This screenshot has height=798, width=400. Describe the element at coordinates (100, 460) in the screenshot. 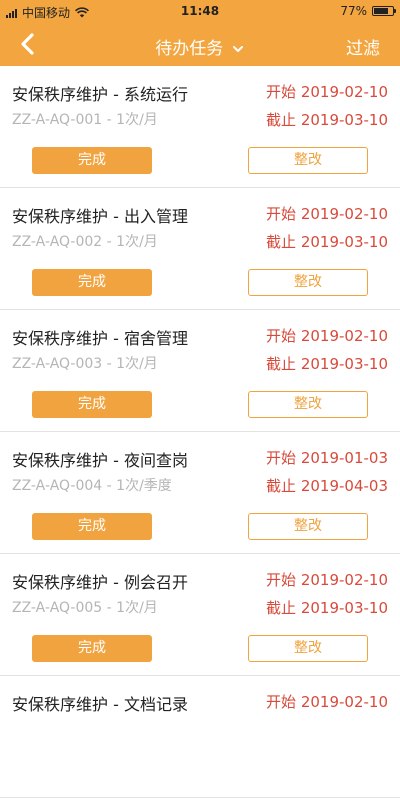

I see `task-name: 安保秩序维护 - 夜间查岗` at that location.